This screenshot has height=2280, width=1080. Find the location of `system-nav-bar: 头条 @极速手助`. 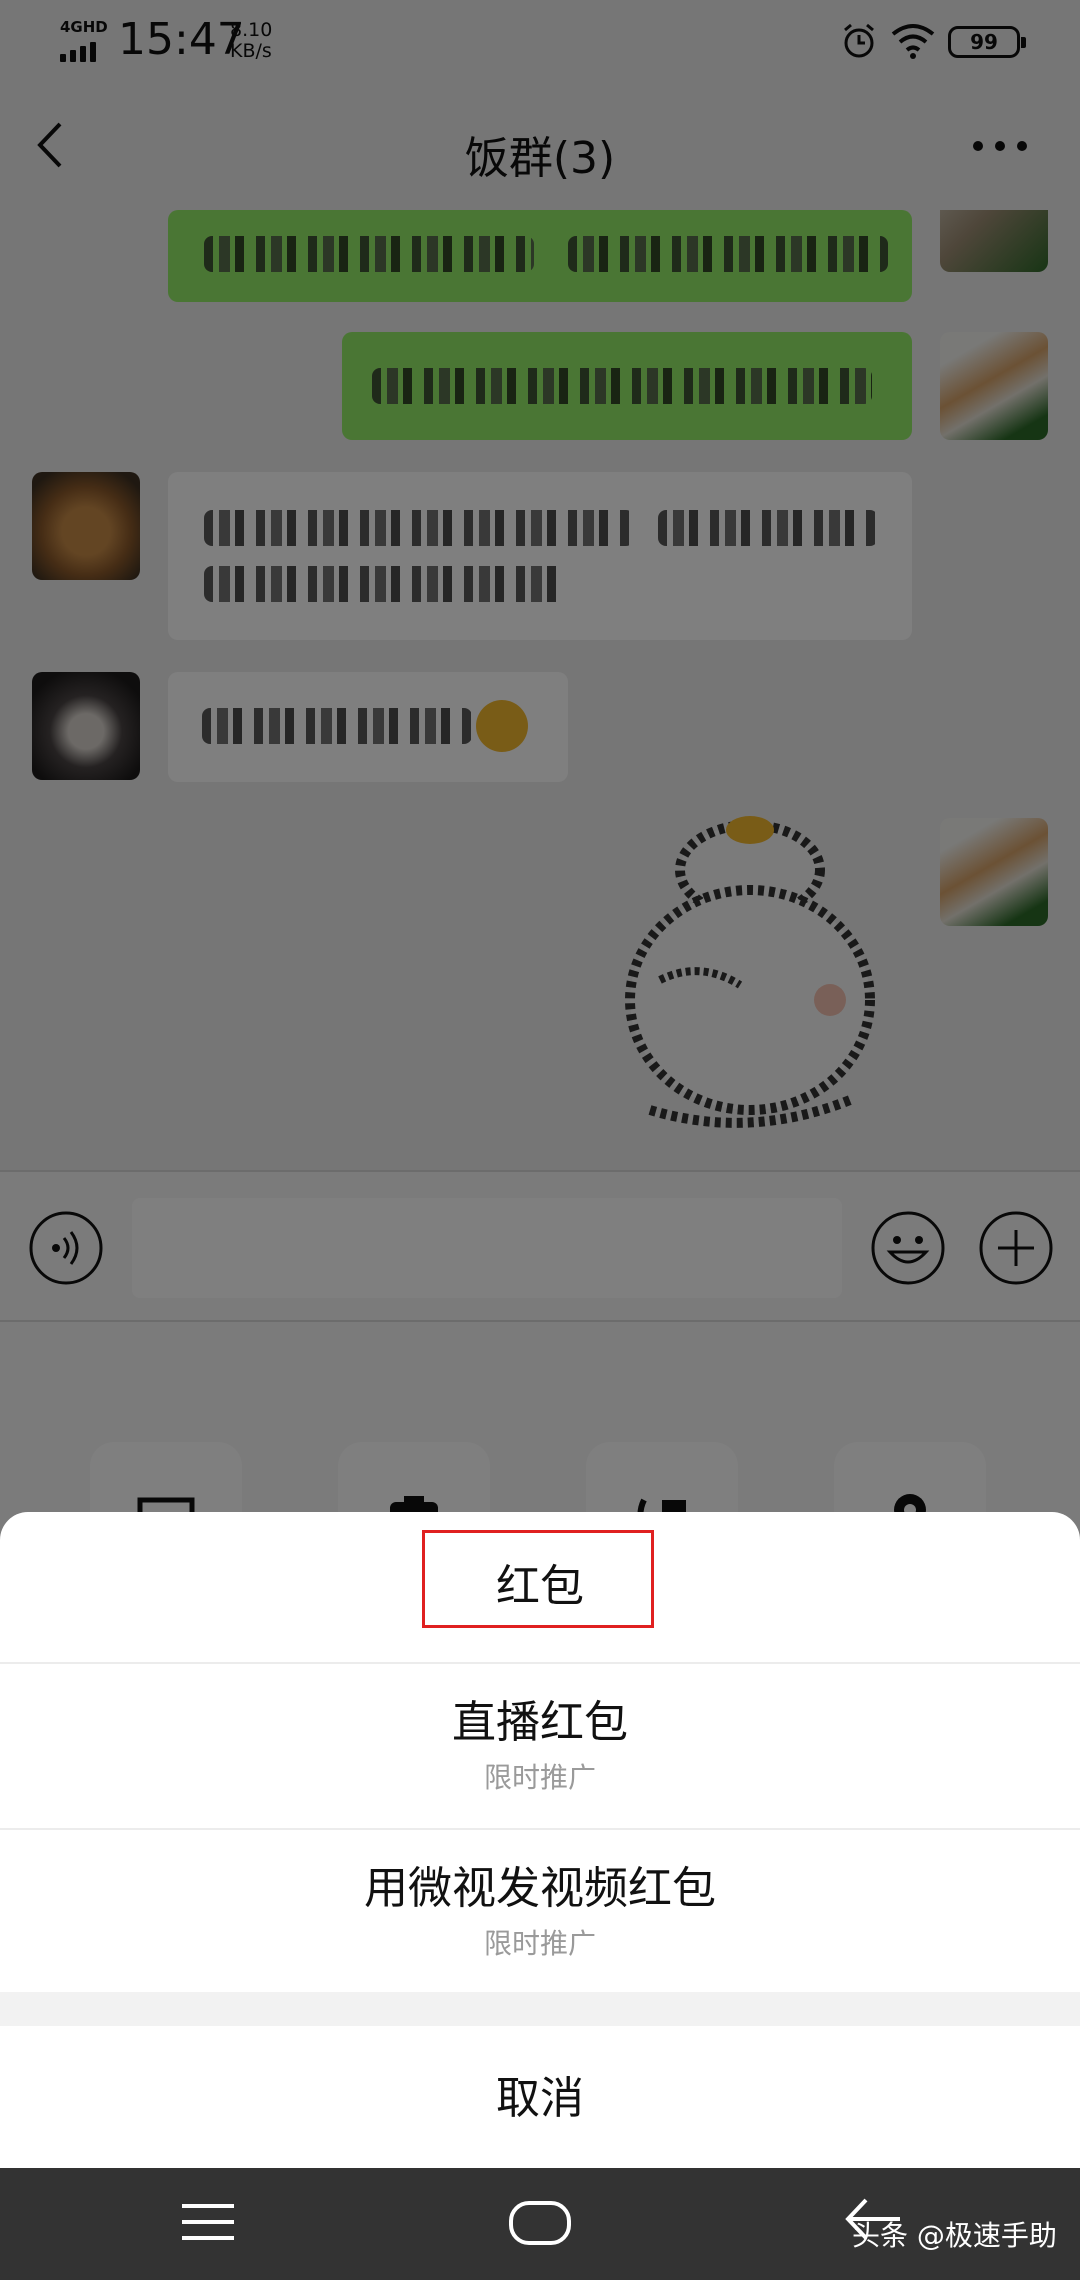

system-nav-bar: 头条 @极速手助 is located at coordinates (540, 2224).